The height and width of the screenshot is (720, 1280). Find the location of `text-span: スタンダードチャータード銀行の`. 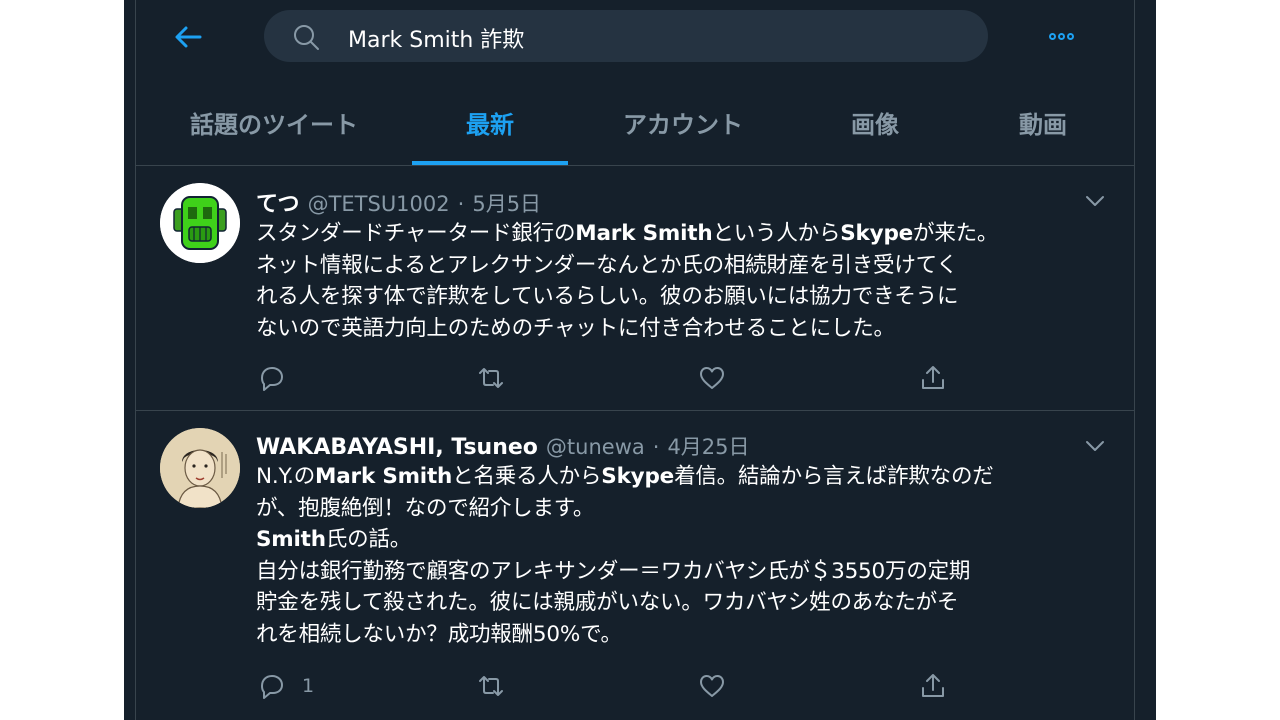

text-span: スタンダードチャータード銀行の is located at coordinates (416, 233).